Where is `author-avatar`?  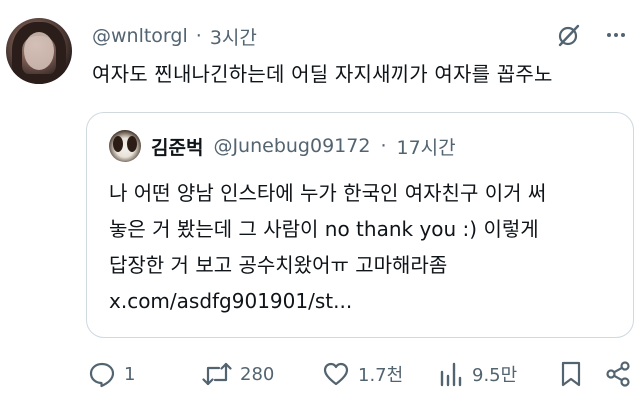 author-avatar is located at coordinates (39, 51).